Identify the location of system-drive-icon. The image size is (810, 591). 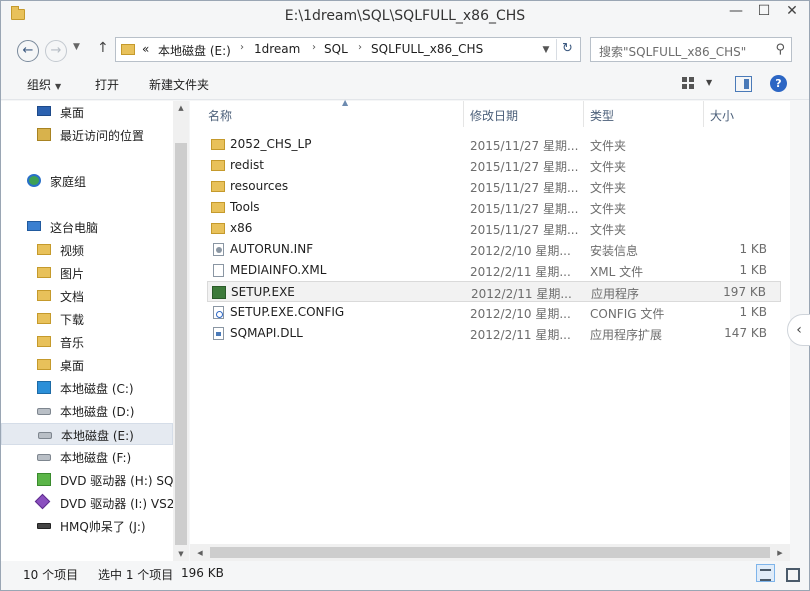
(44, 387).